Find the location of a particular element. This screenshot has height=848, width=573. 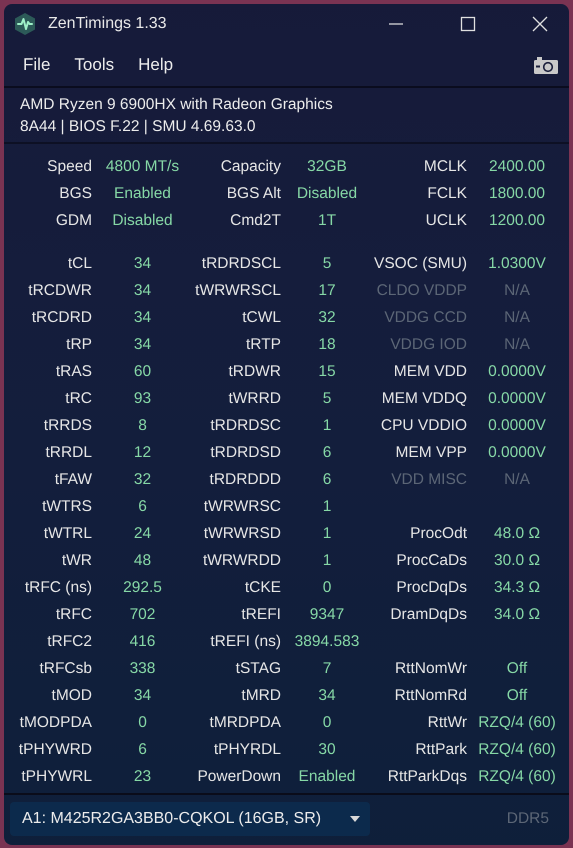

field-label: tWTRL is located at coordinates (68, 533).